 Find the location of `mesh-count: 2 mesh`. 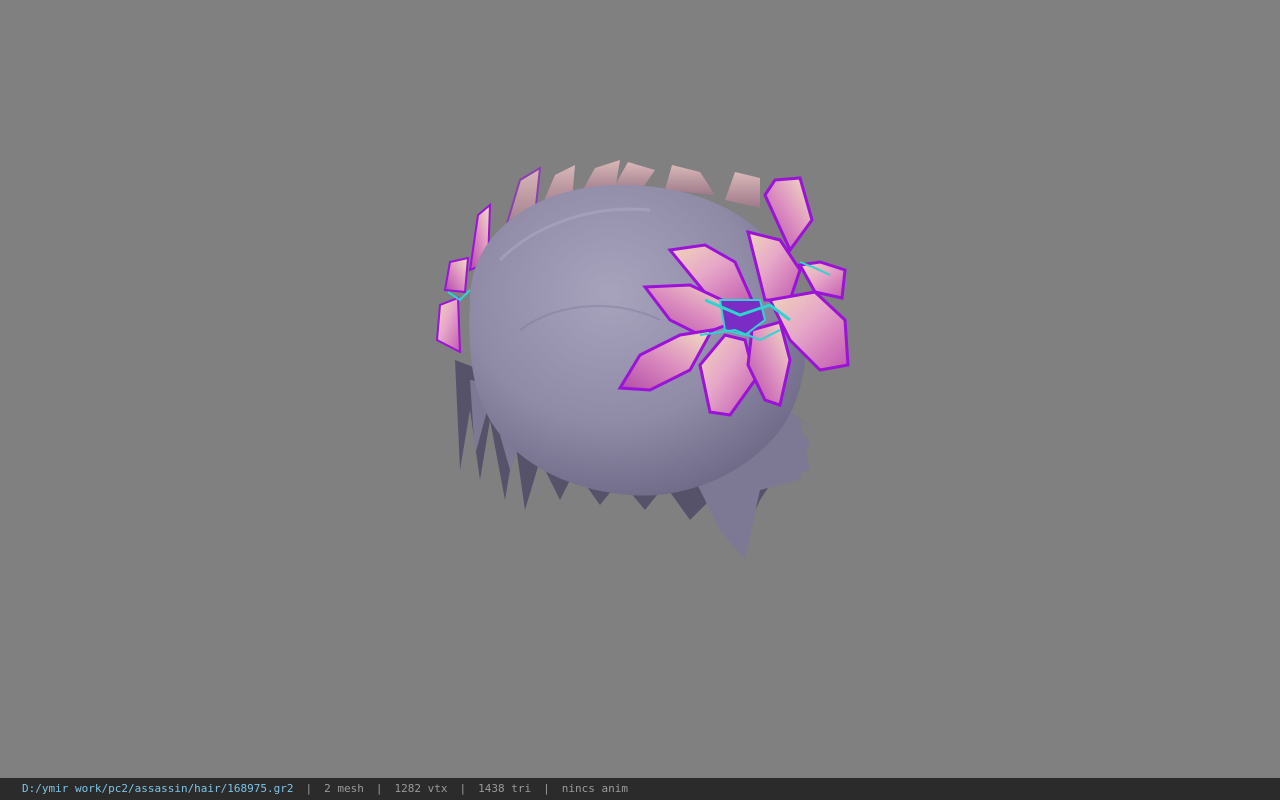

mesh-count: 2 mesh is located at coordinates (344, 788).